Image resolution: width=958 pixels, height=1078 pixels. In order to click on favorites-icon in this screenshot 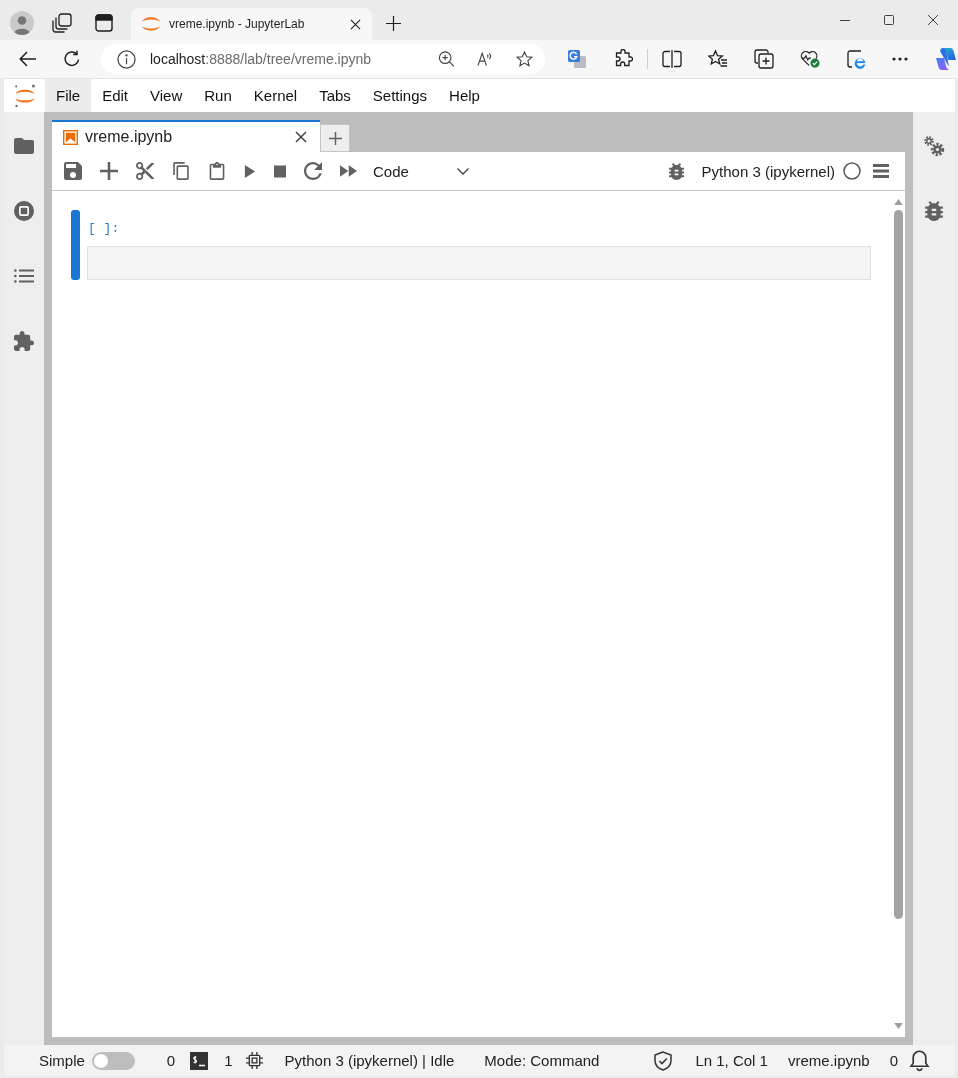, I will do `click(718, 59)`.